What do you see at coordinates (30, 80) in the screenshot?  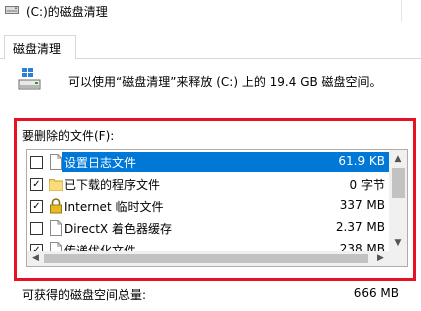 I see `drive-icon` at bounding box center [30, 80].